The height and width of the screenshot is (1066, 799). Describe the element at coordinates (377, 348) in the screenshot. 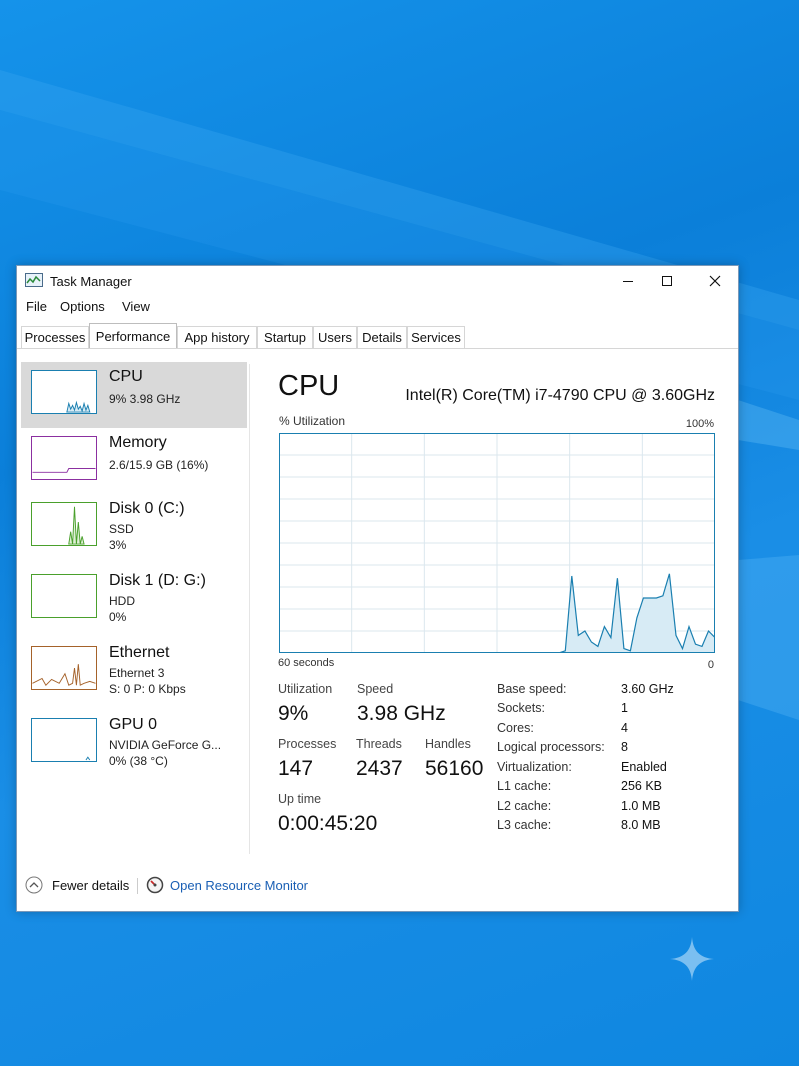

I see `tab-divider` at that location.